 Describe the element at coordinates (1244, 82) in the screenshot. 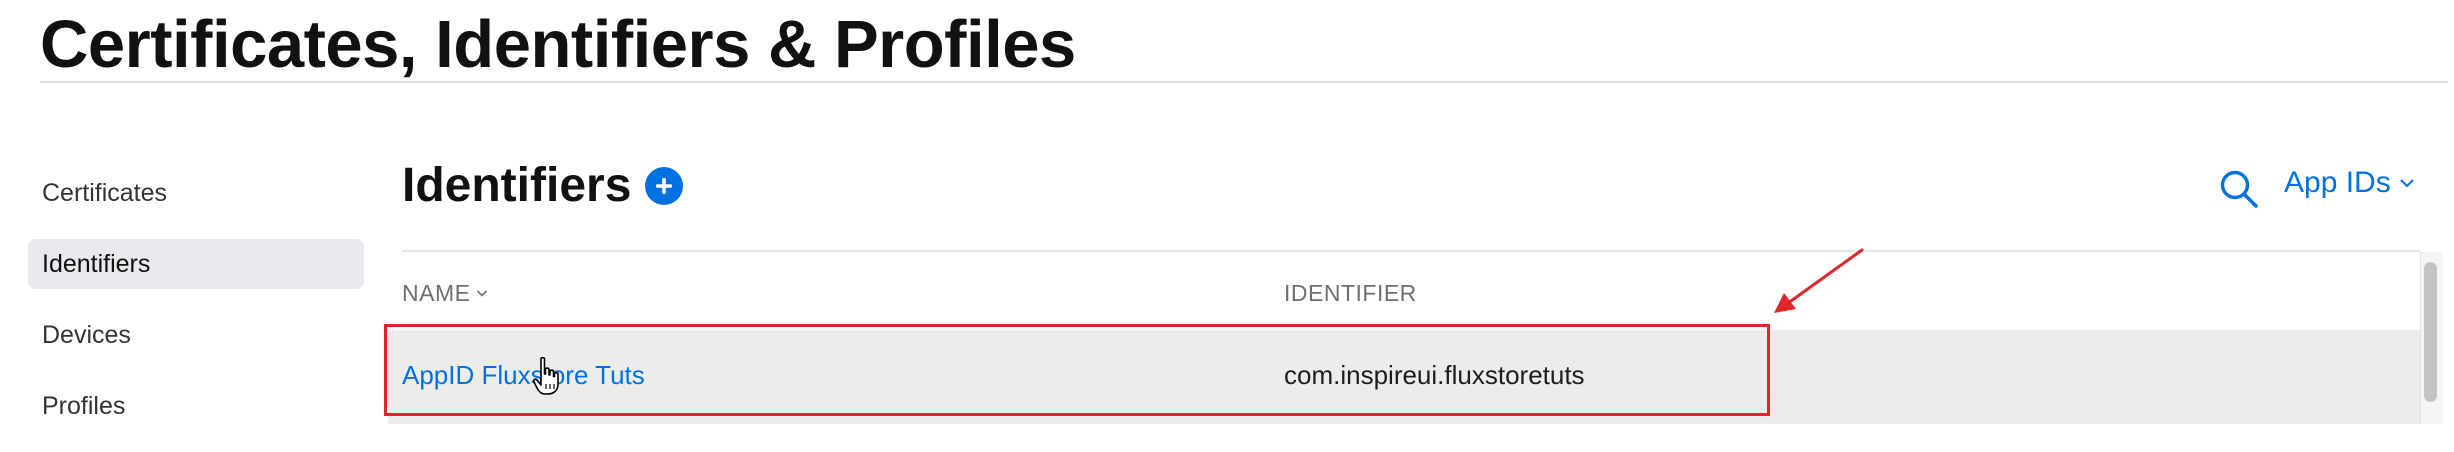

I see `title-divider` at that location.